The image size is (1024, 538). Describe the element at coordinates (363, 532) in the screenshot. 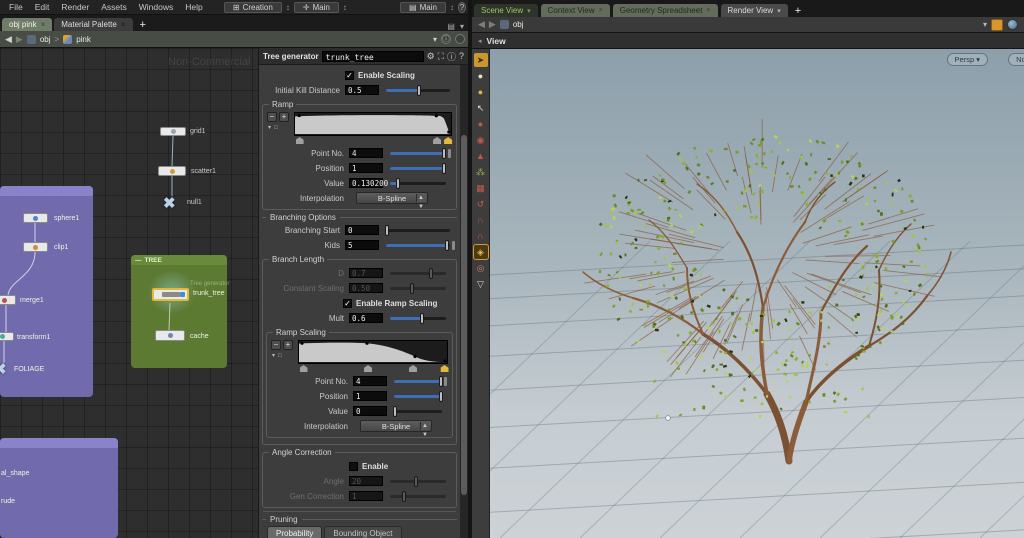

I see `tab-bounding-object: Bounding Object` at that location.